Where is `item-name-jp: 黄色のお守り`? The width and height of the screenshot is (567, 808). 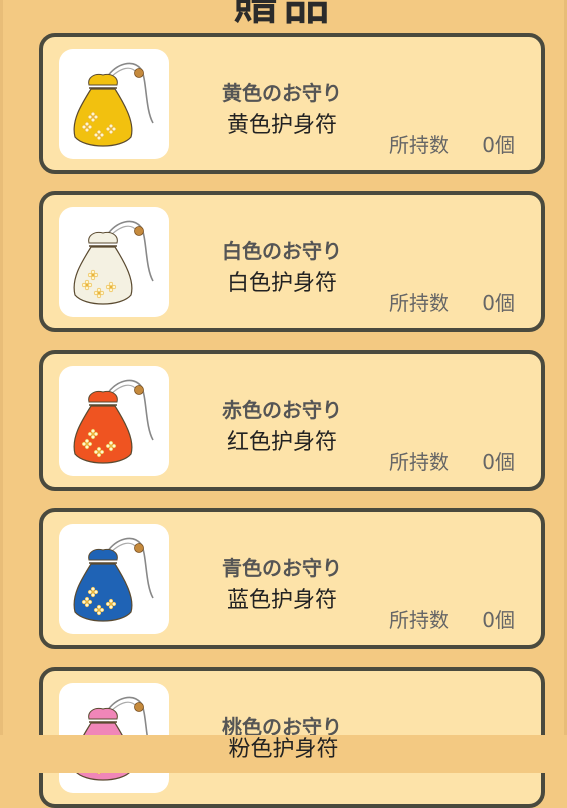 item-name-jp: 黄色のお守り is located at coordinates (282, 93).